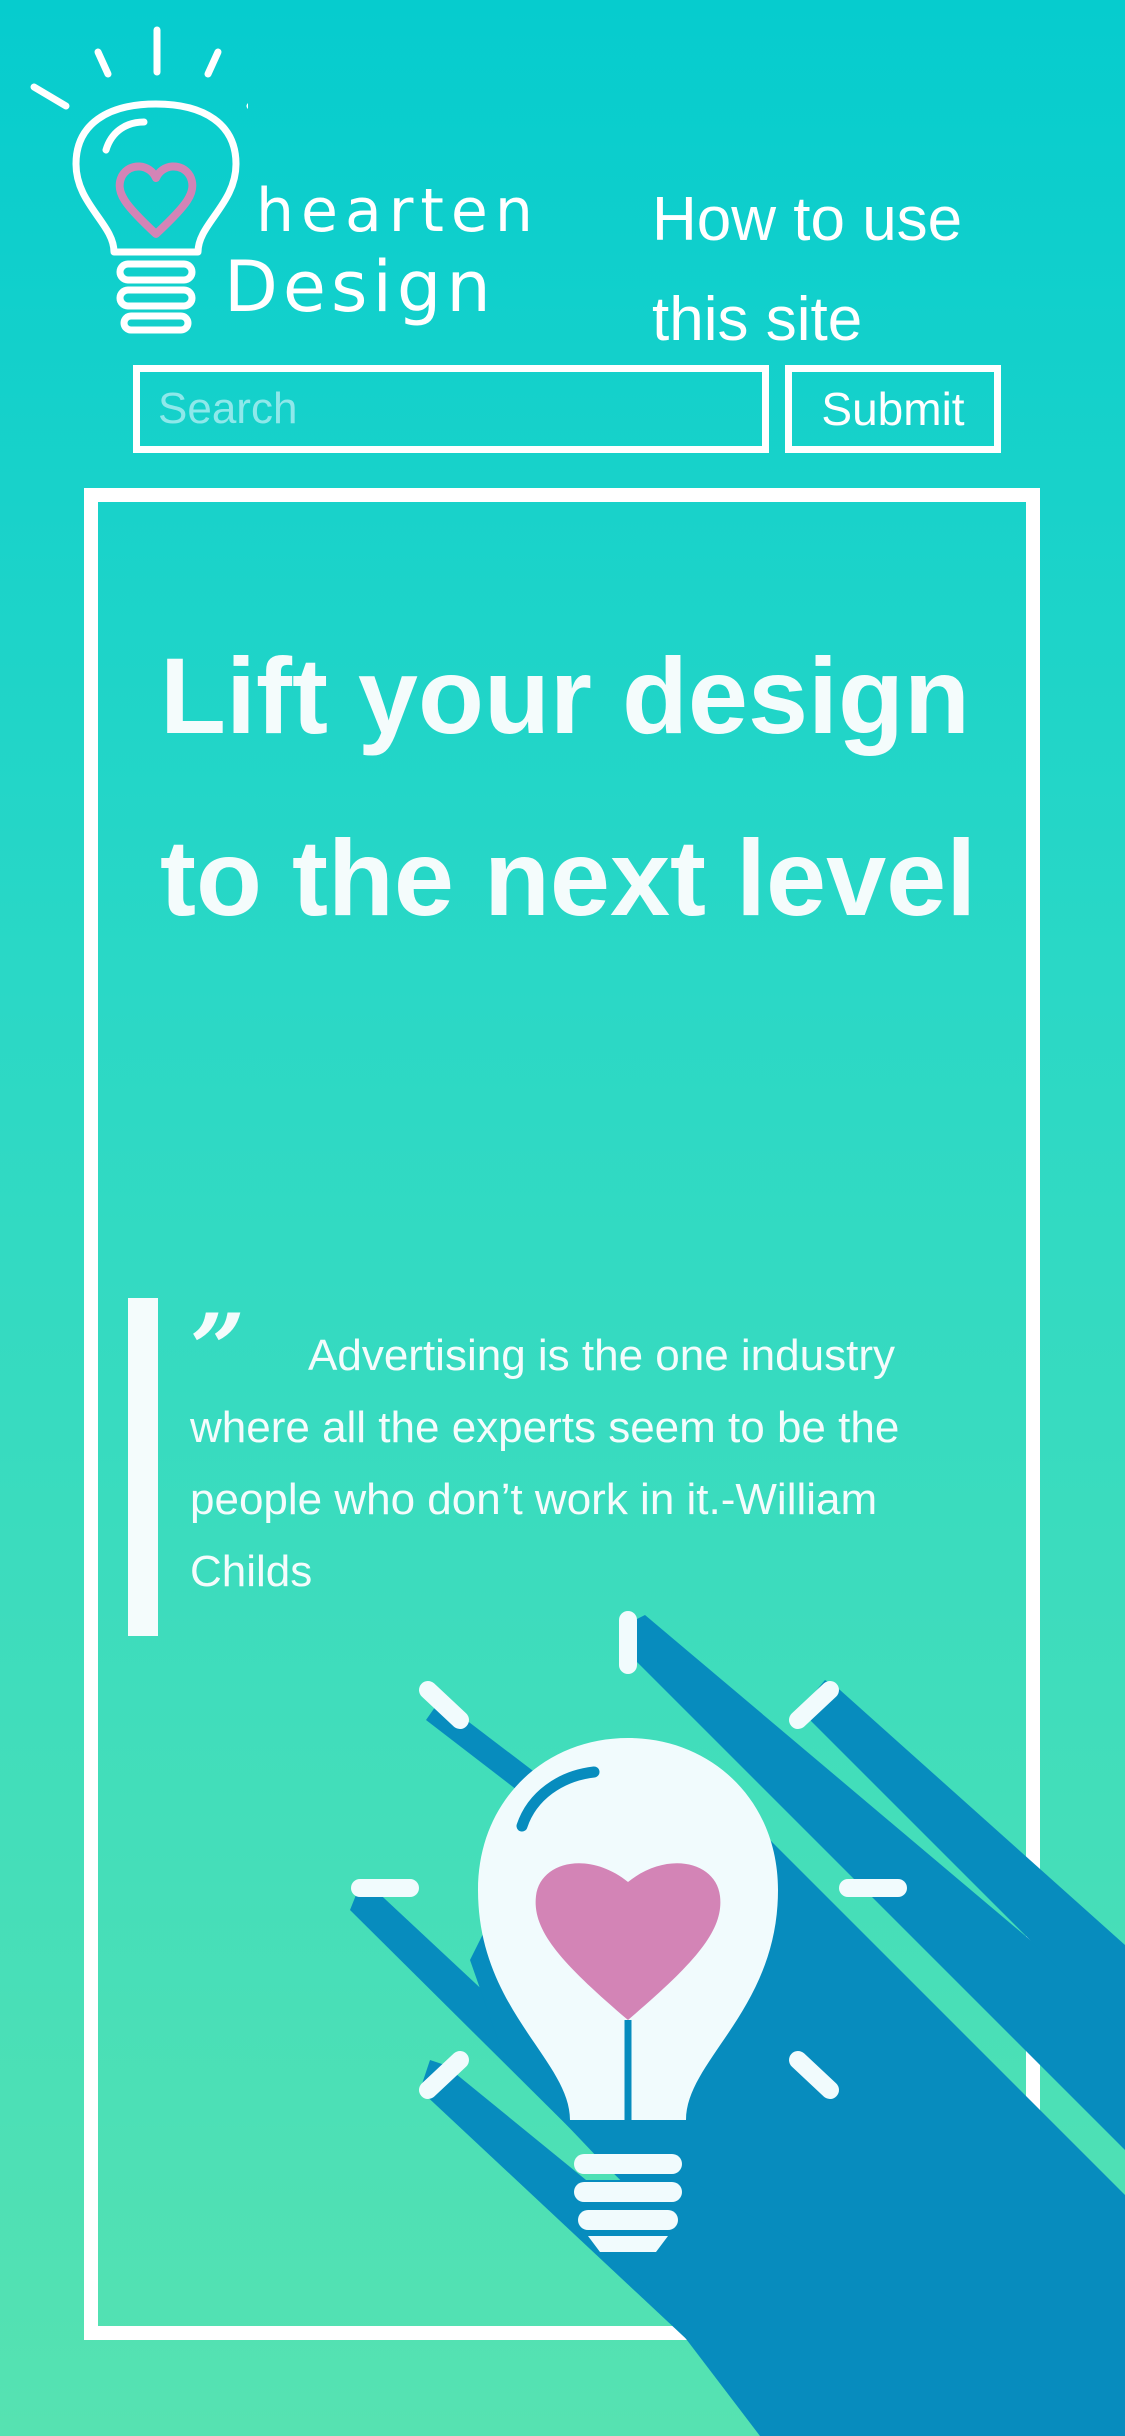 The image size is (1125, 2436). I want to click on quote-mark-icon: ”, so click(218, 1349).